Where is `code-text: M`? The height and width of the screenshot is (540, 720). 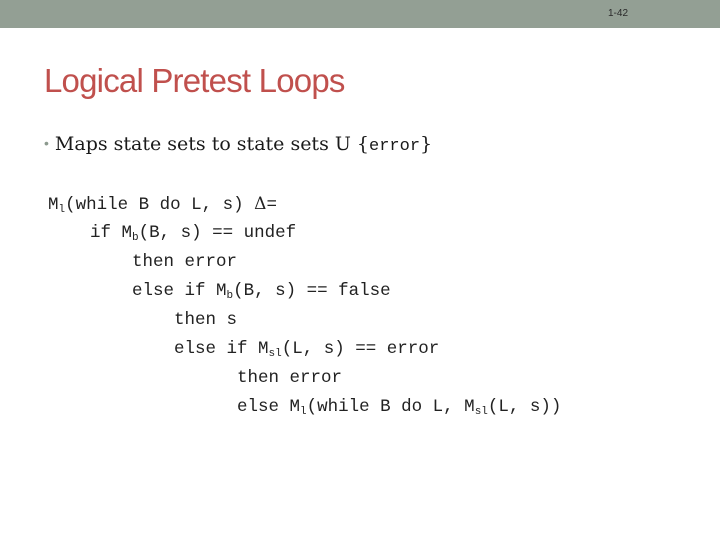 code-text: M is located at coordinates (53, 205).